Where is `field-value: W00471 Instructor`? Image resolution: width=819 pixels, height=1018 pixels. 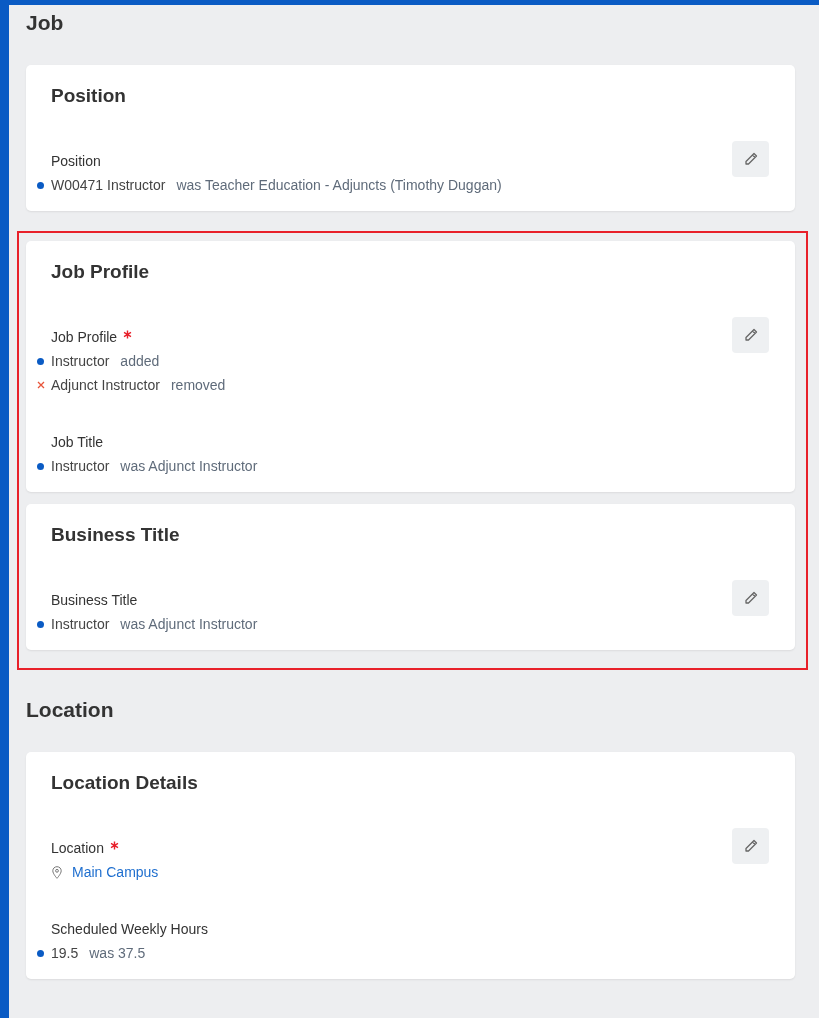
field-value: W00471 Instructor is located at coordinates (108, 185).